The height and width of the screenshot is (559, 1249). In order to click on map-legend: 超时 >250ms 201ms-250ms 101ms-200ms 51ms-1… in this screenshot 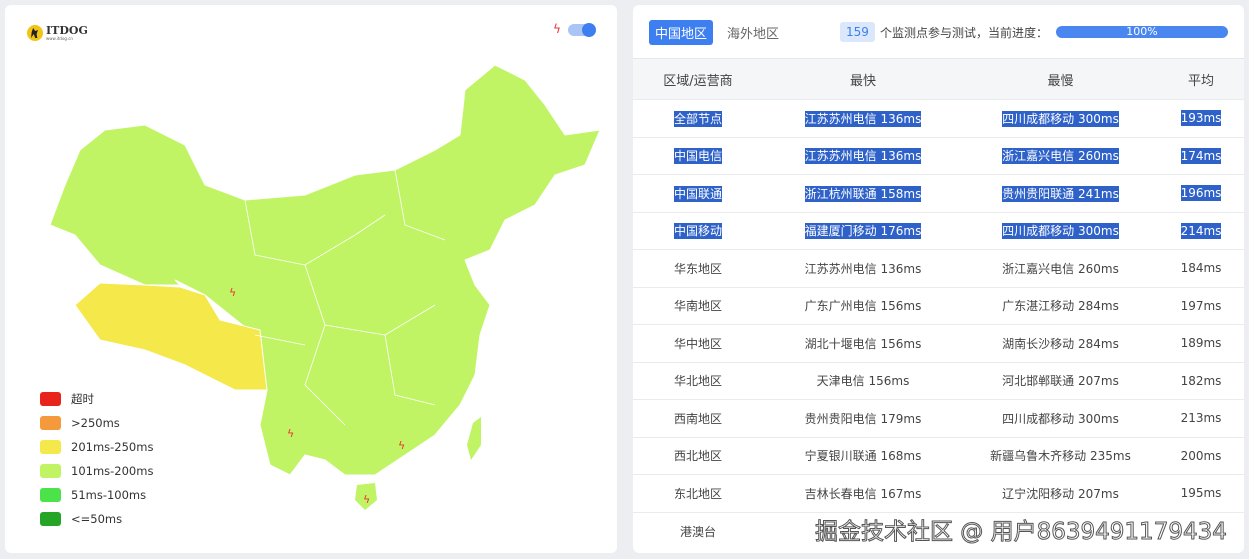, I will do `click(96, 459)`.